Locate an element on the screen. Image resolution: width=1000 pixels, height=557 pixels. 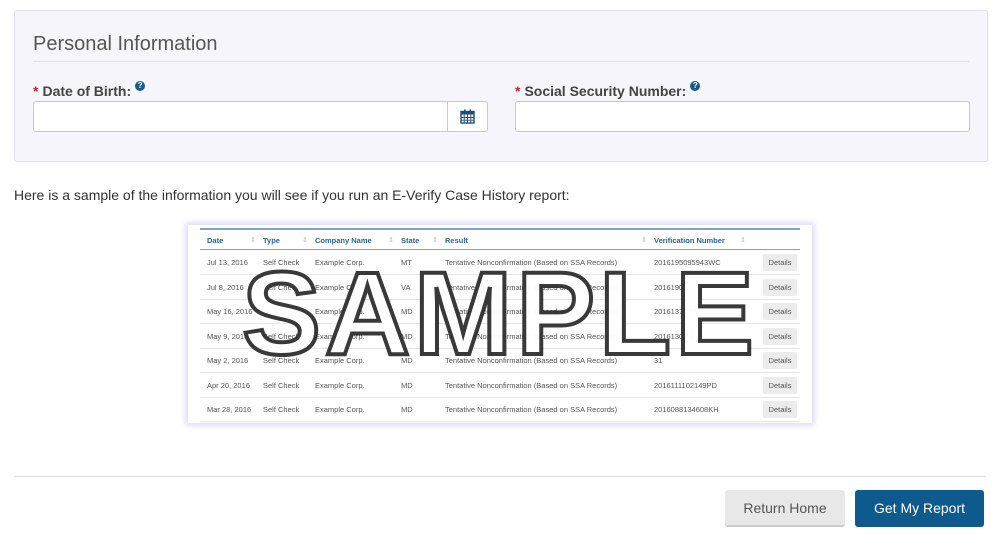
section-title: Personal Information is located at coordinates (125, 44).